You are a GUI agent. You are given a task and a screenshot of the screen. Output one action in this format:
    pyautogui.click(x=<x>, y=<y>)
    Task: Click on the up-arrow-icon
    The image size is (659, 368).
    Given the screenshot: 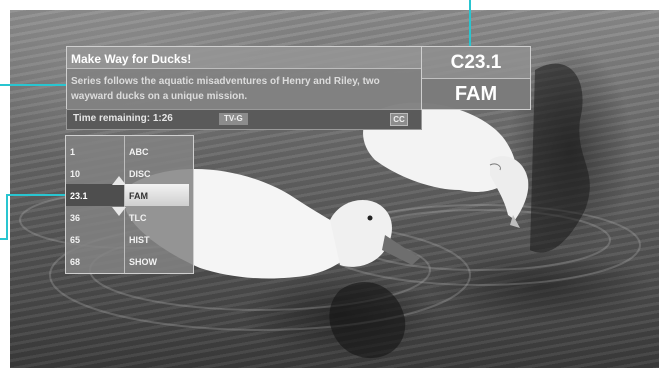 What is the action you would take?
    pyautogui.click(x=119, y=180)
    